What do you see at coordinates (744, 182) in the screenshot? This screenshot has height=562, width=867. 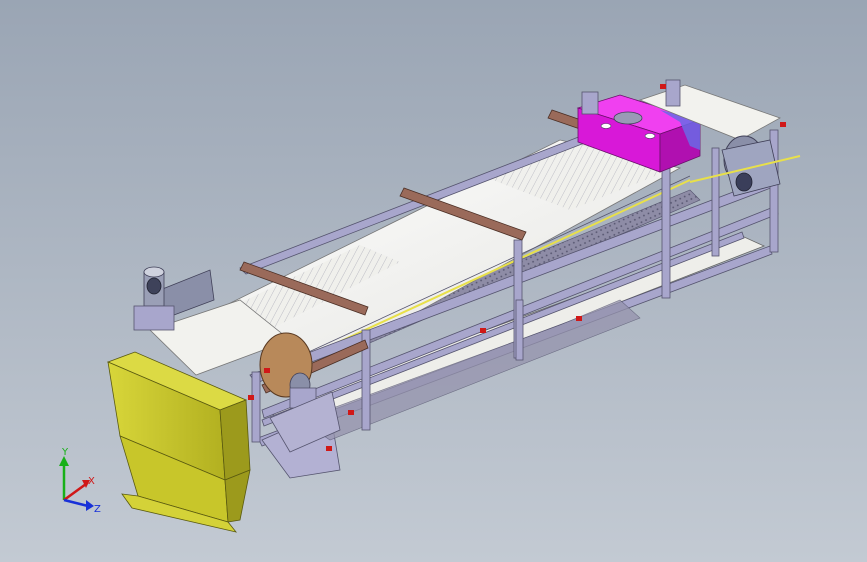 I see `rear-gear` at bounding box center [744, 182].